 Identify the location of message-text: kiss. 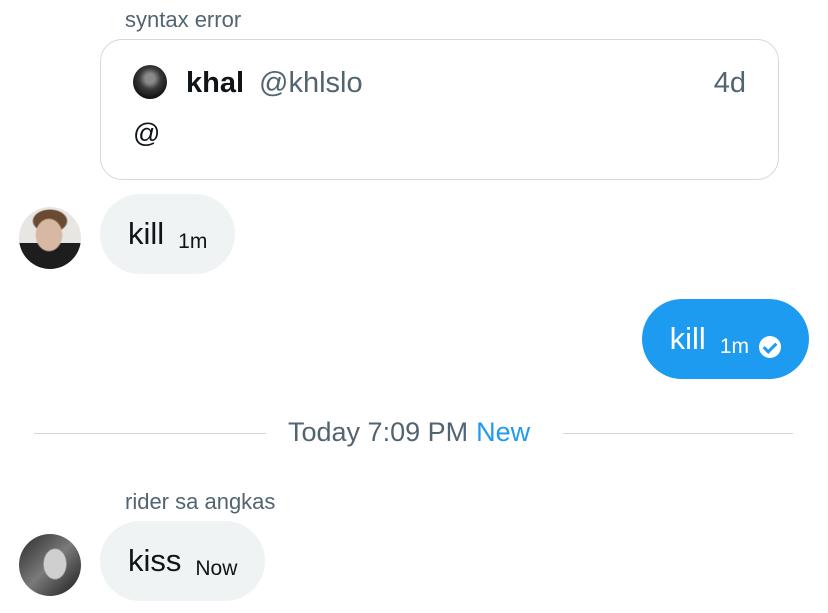
(155, 560).